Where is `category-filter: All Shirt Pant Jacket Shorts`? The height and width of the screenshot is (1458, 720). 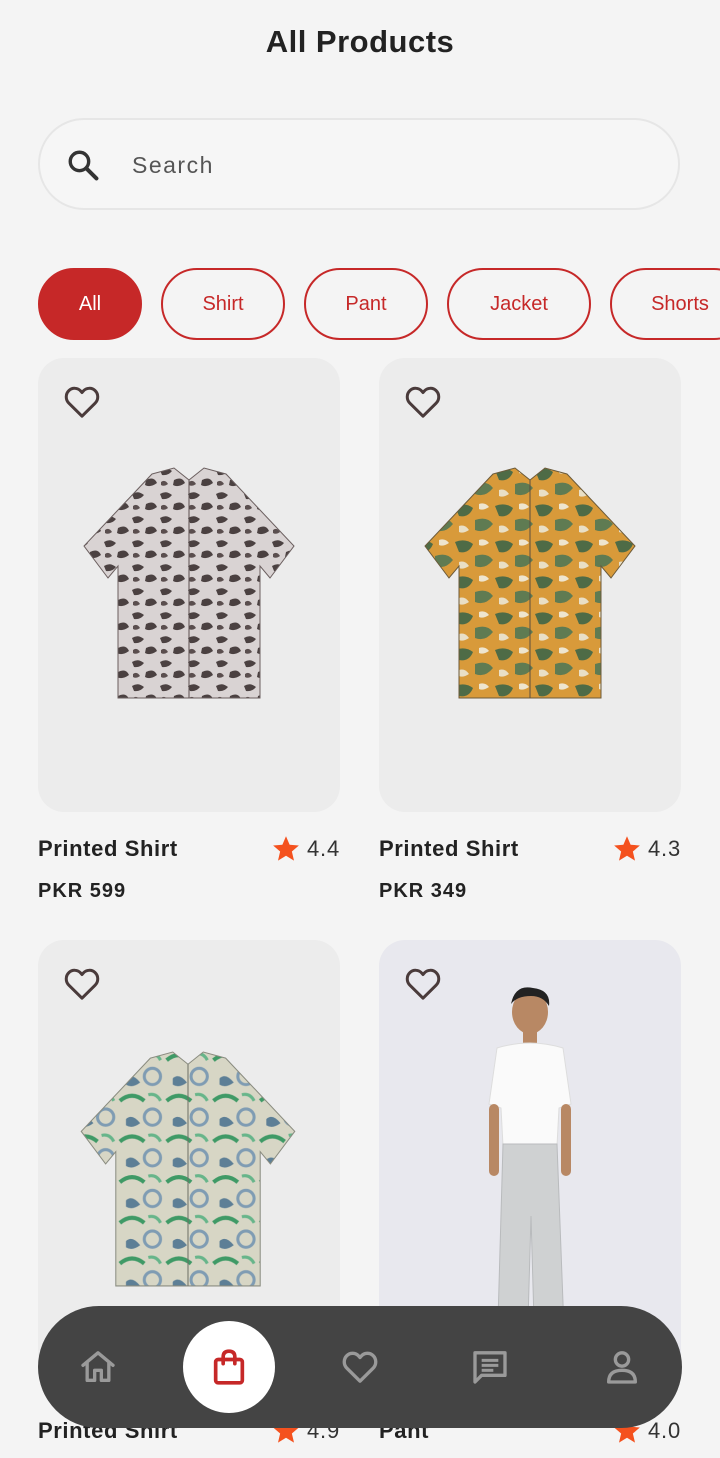 category-filter: All Shirt Pant Jacket Shorts is located at coordinates (379, 304).